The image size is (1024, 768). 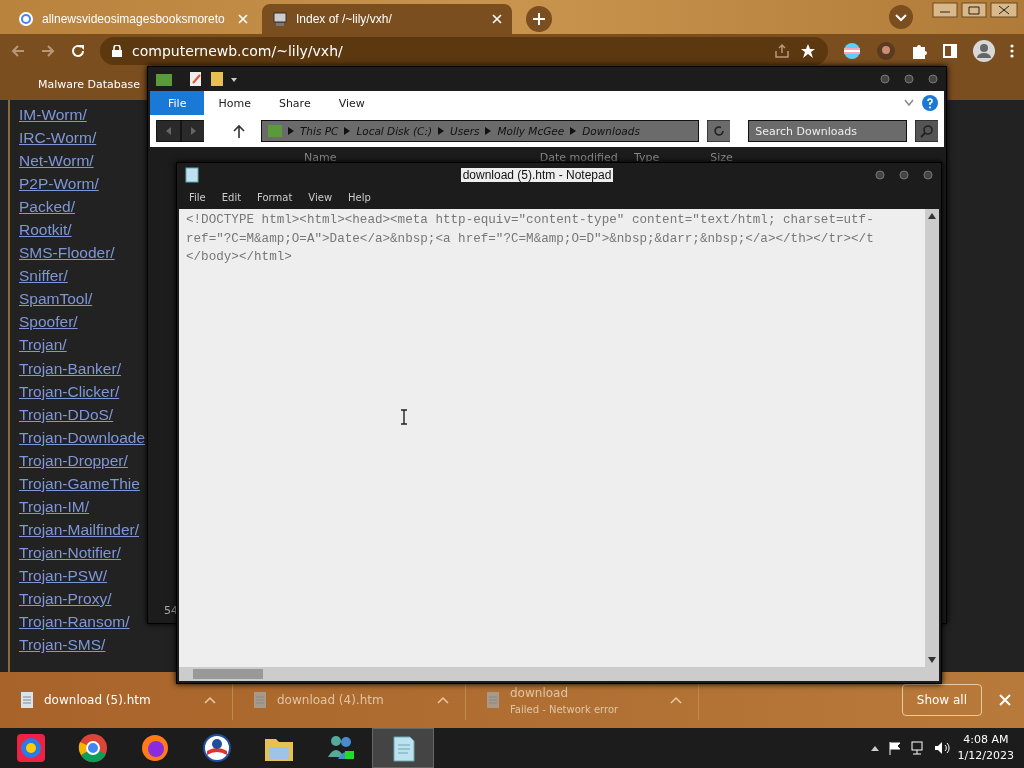 What do you see at coordinates (932, 438) in the screenshot?
I see `vertical-scrollbar` at bounding box center [932, 438].